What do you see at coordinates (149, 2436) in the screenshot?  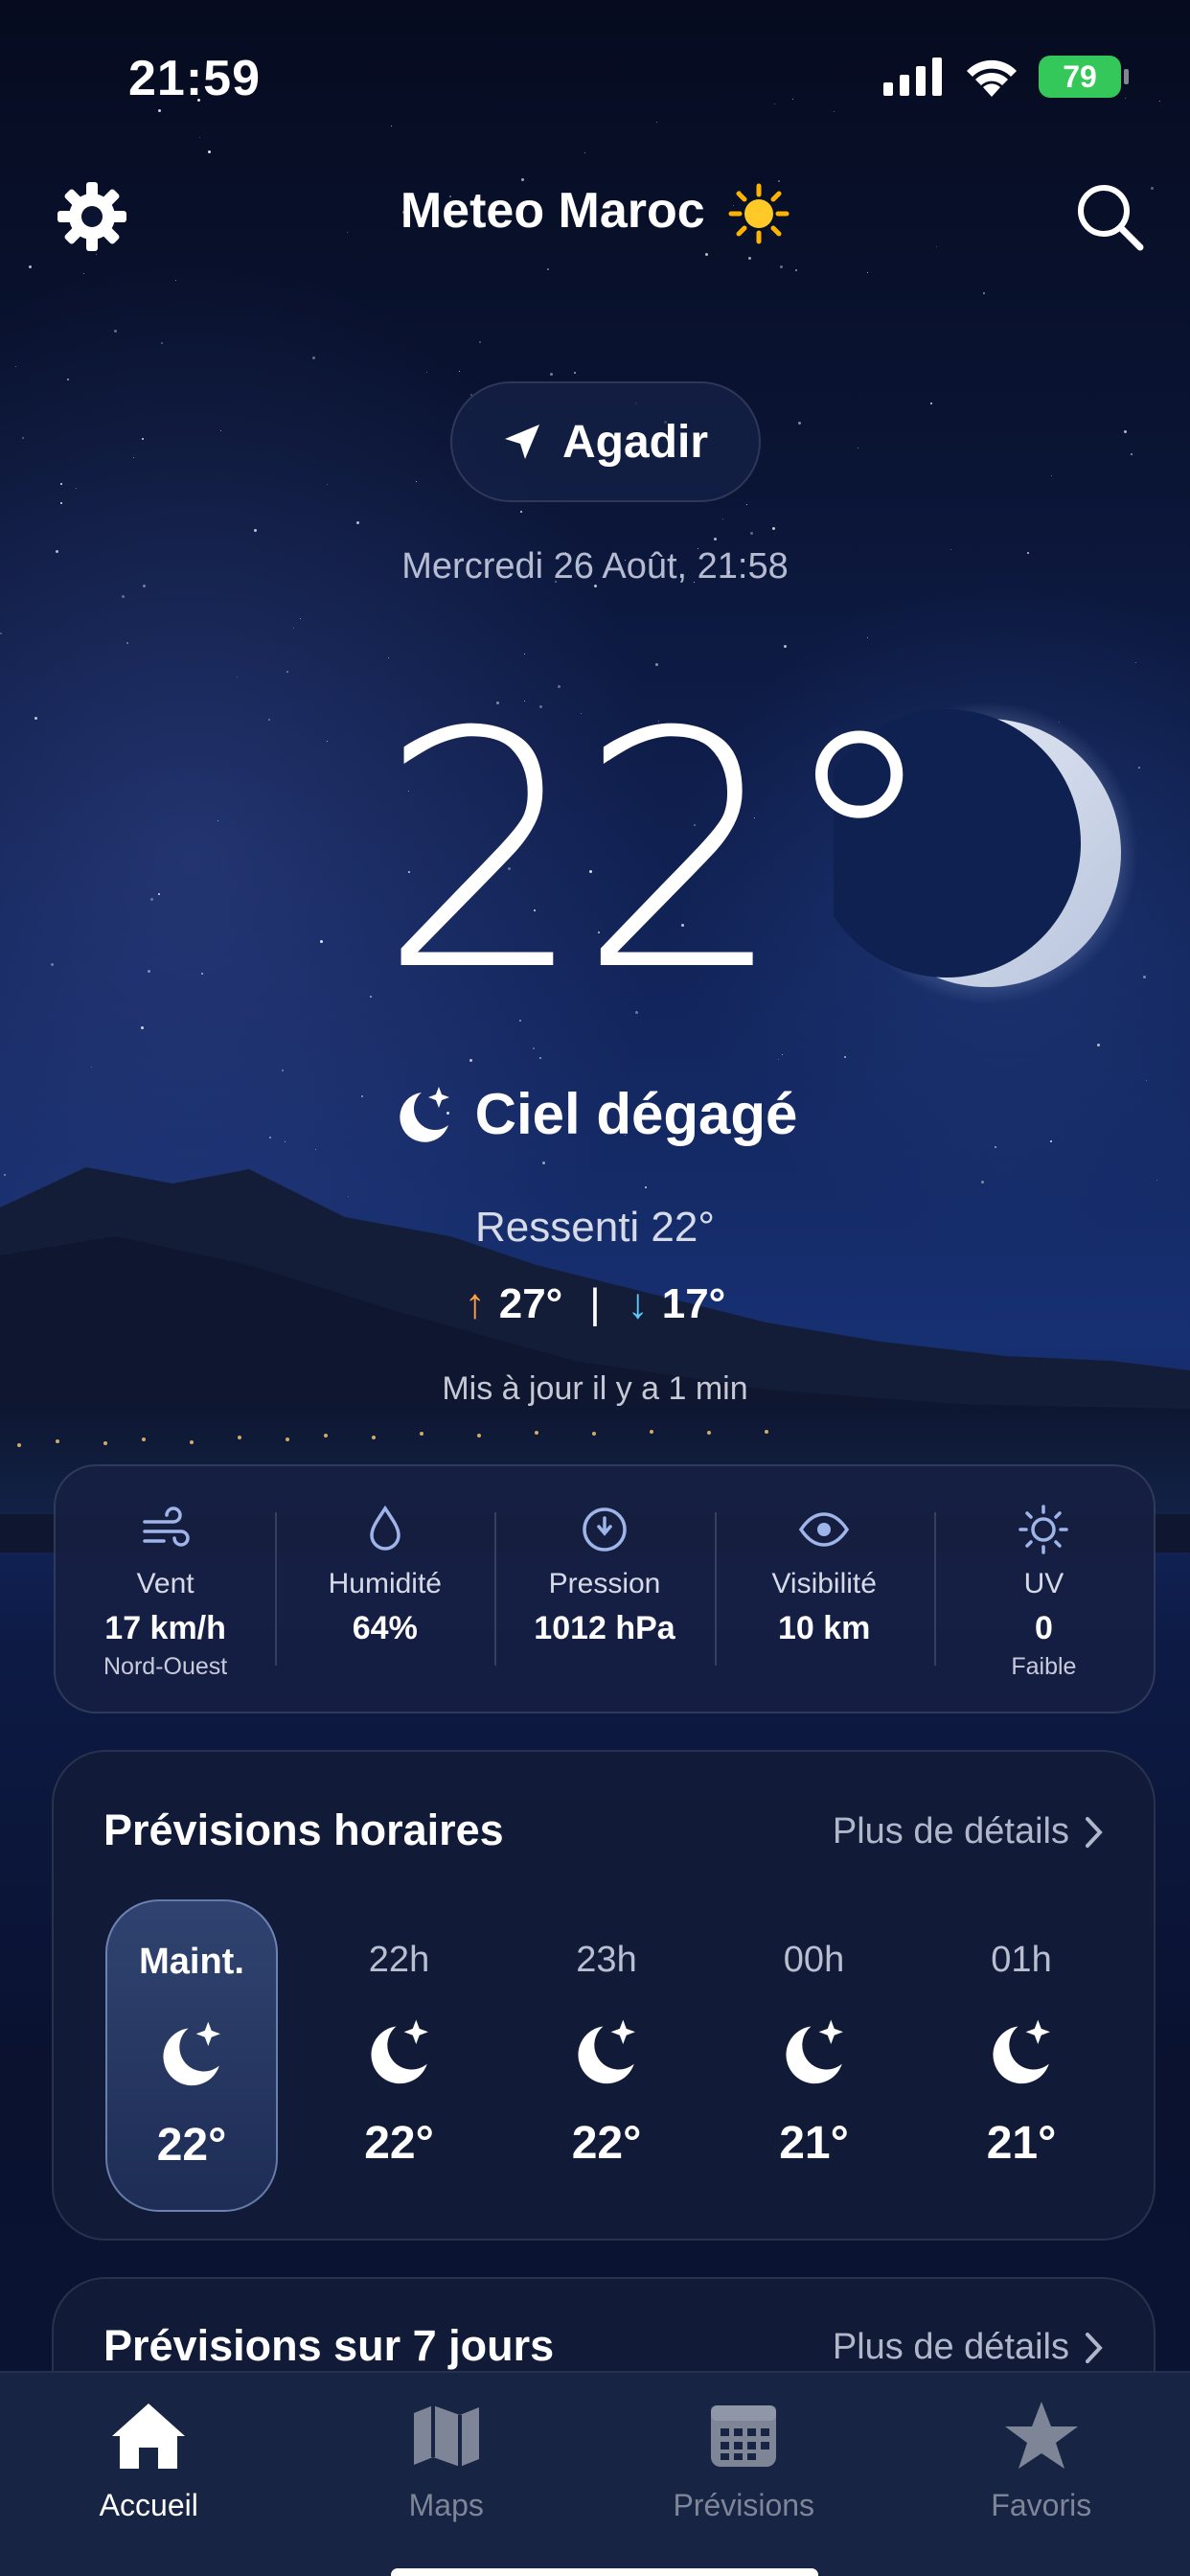 I see `home-icon` at bounding box center [149, 2436].